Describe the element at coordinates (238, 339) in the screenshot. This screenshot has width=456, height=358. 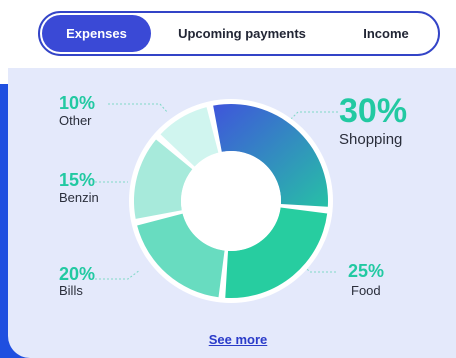
I see `see-more-link: See more` at that location.